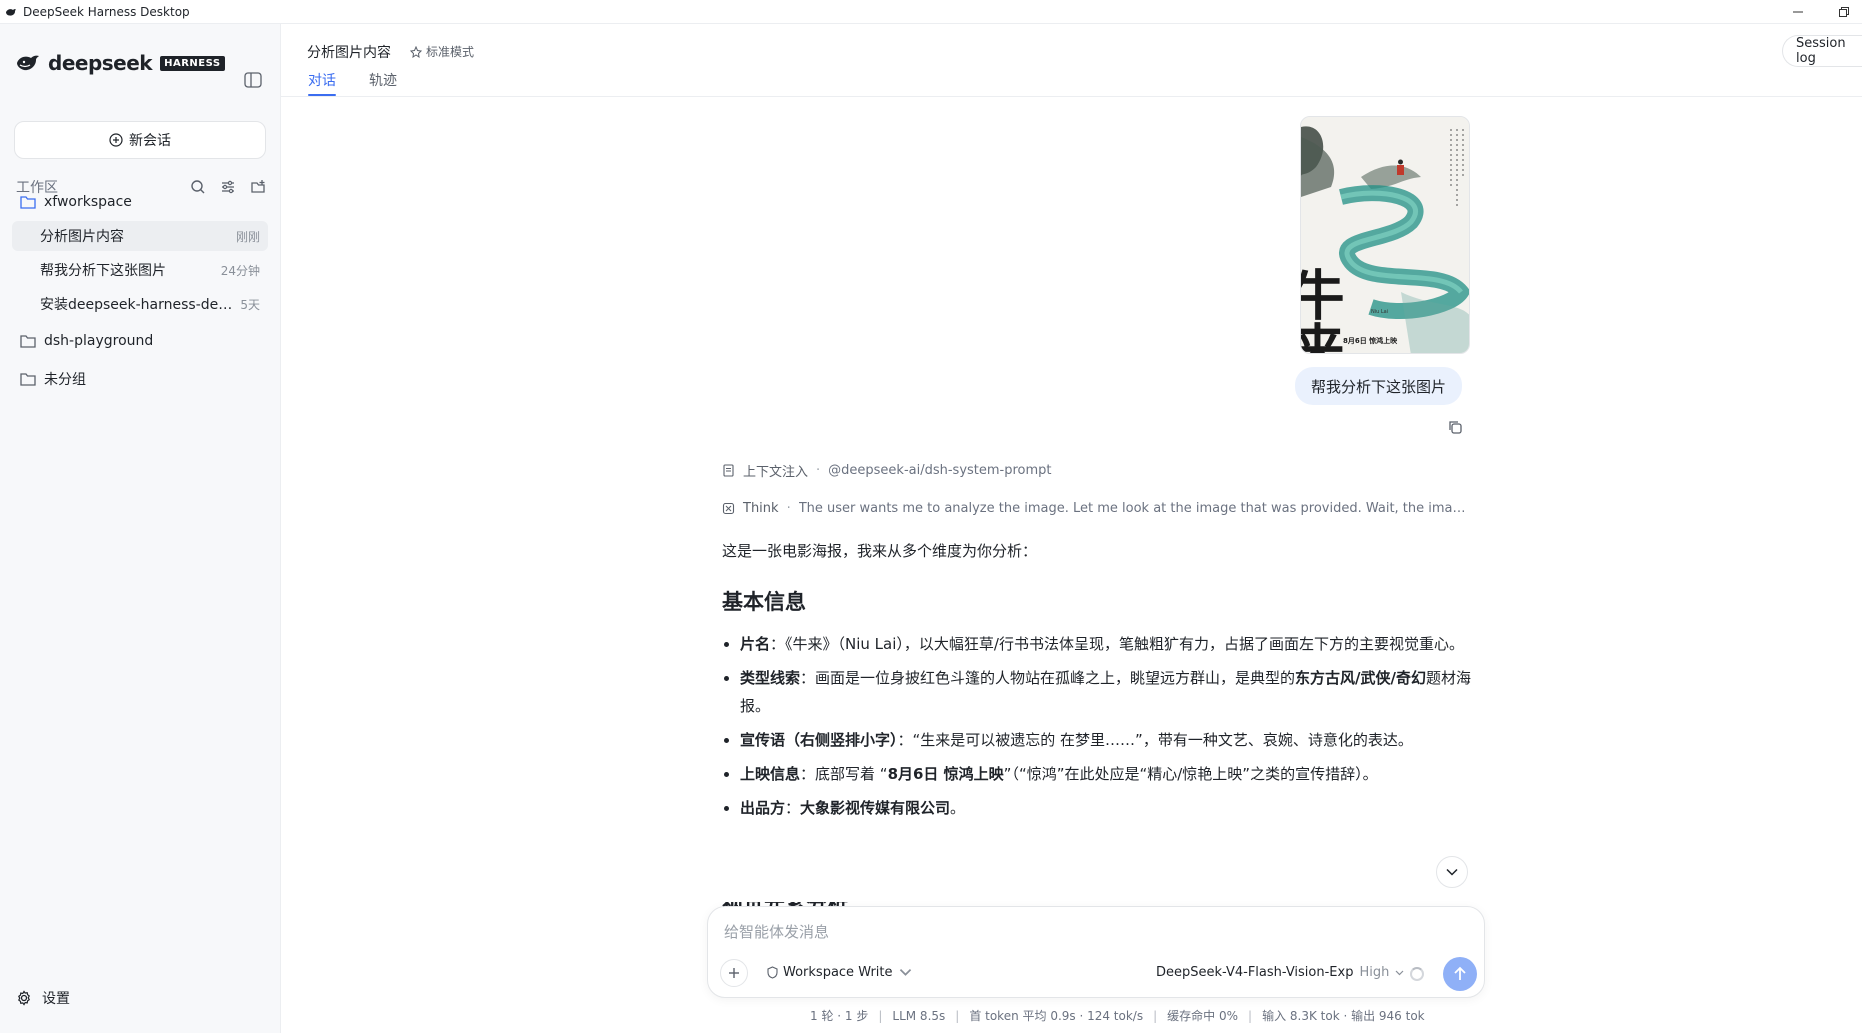 The width and height of the screenshot is (1862, 1033). What do you see at coordinates (416, 51) in the screenshot?
I see `mode-icon` at bounding box center [416, 51].